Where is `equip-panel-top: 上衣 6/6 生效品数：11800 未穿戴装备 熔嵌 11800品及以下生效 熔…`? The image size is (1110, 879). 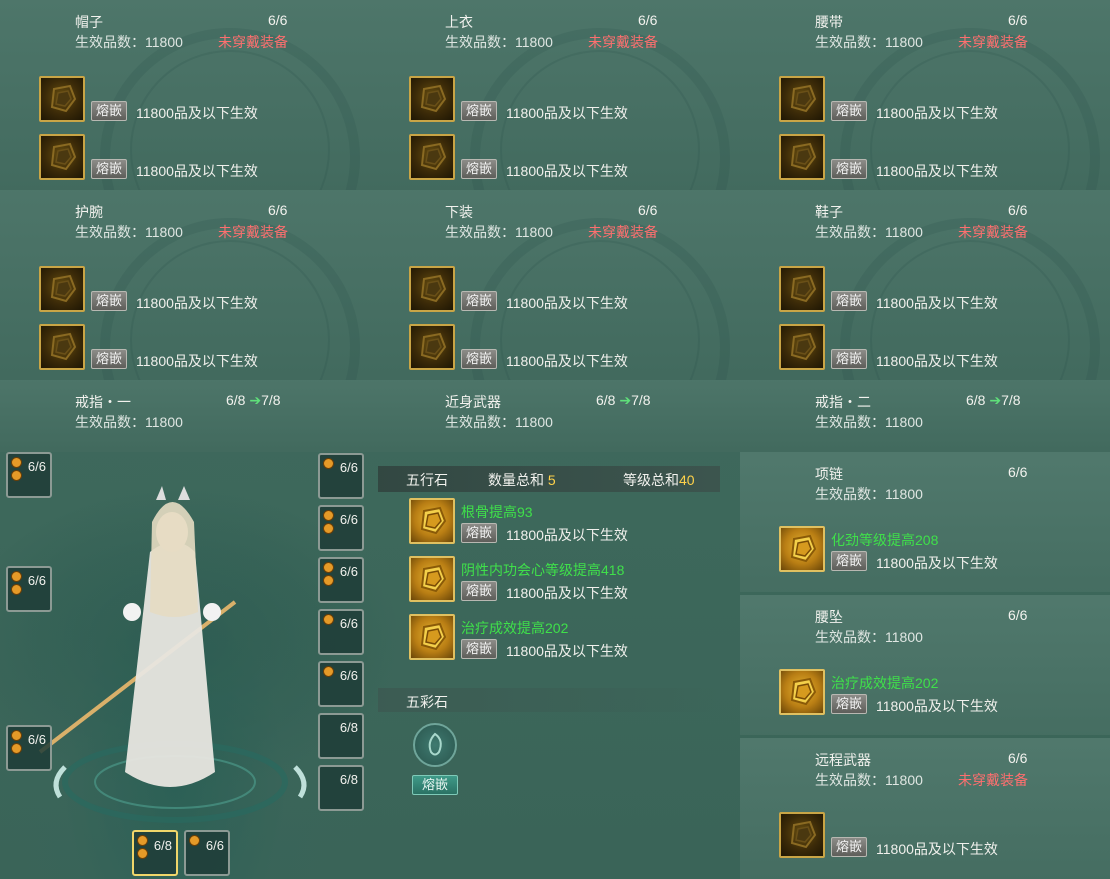
equip-panel-top: 上衣 6/6 生效品数：11800 未穿戴装备 熔嵌 11800品及以下生效 熔… is located at coordinates (555, 95).